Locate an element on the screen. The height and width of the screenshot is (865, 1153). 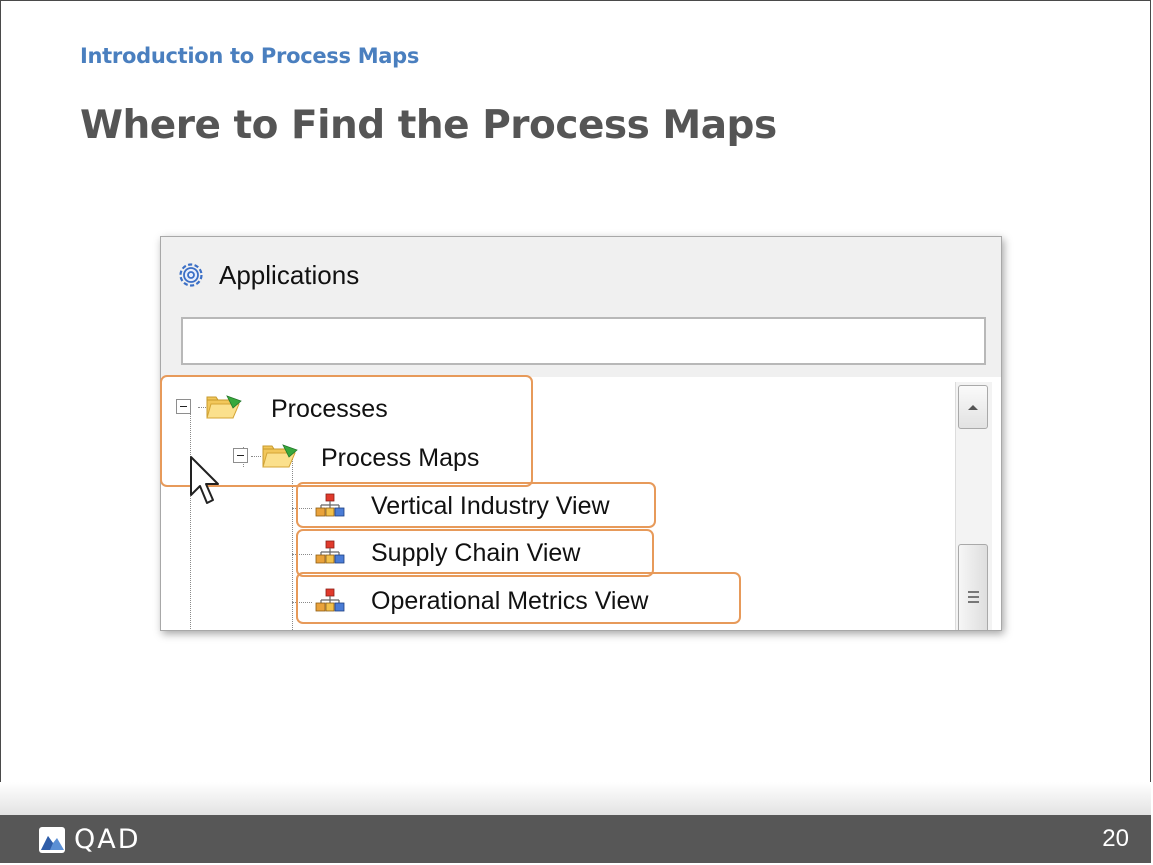
scroll-up-button is located at coordinates (973, 407).